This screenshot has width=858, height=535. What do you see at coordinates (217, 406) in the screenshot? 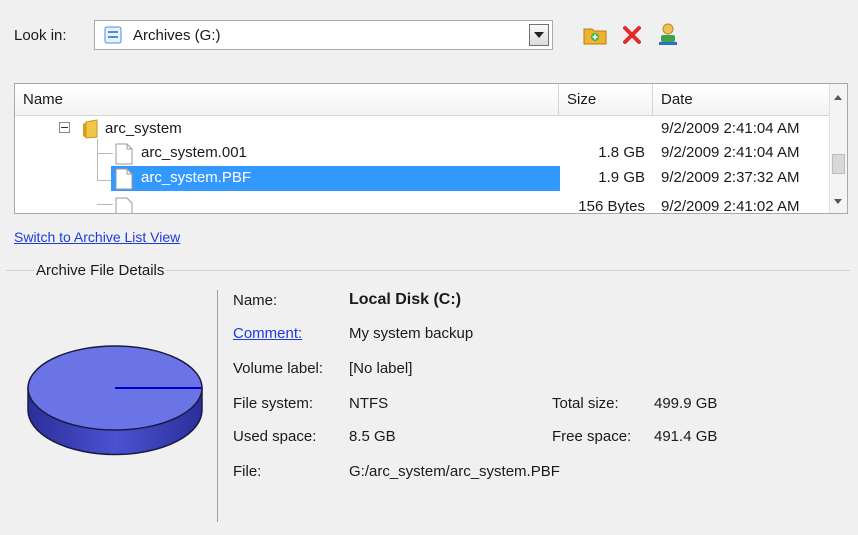
I see `details-divider` at bounding box center [217, 406].